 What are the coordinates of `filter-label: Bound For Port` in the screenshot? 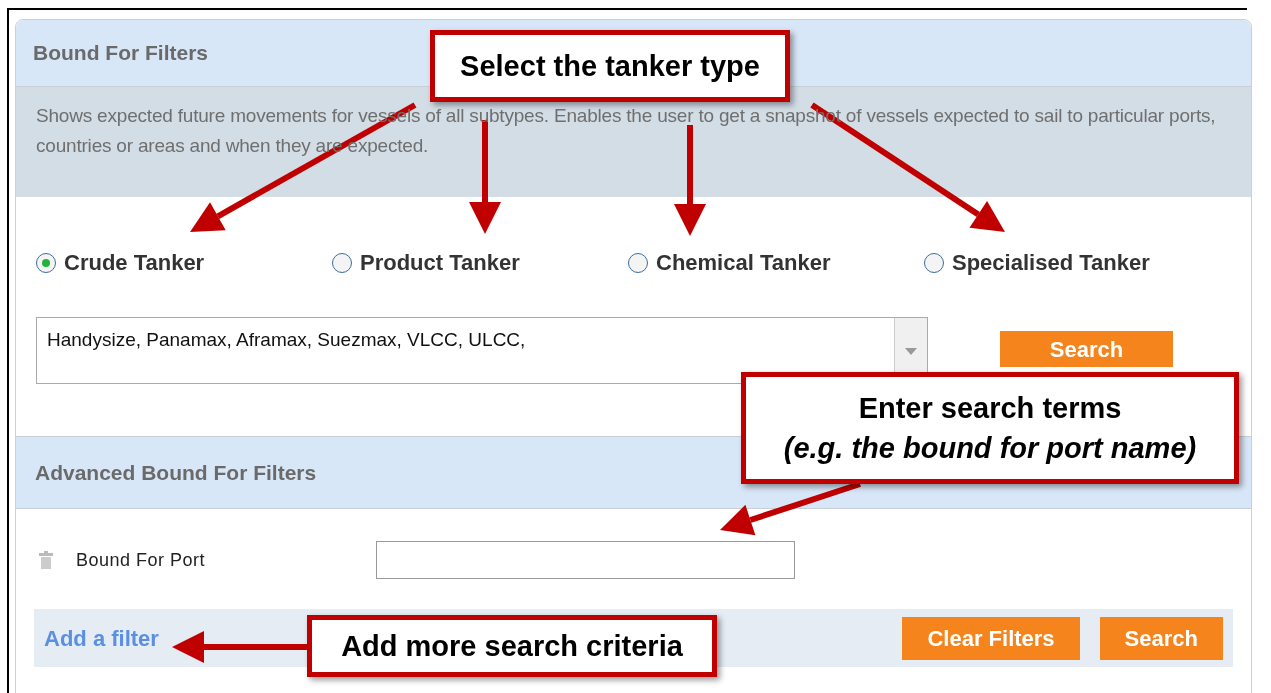 It's located at (141, 560).